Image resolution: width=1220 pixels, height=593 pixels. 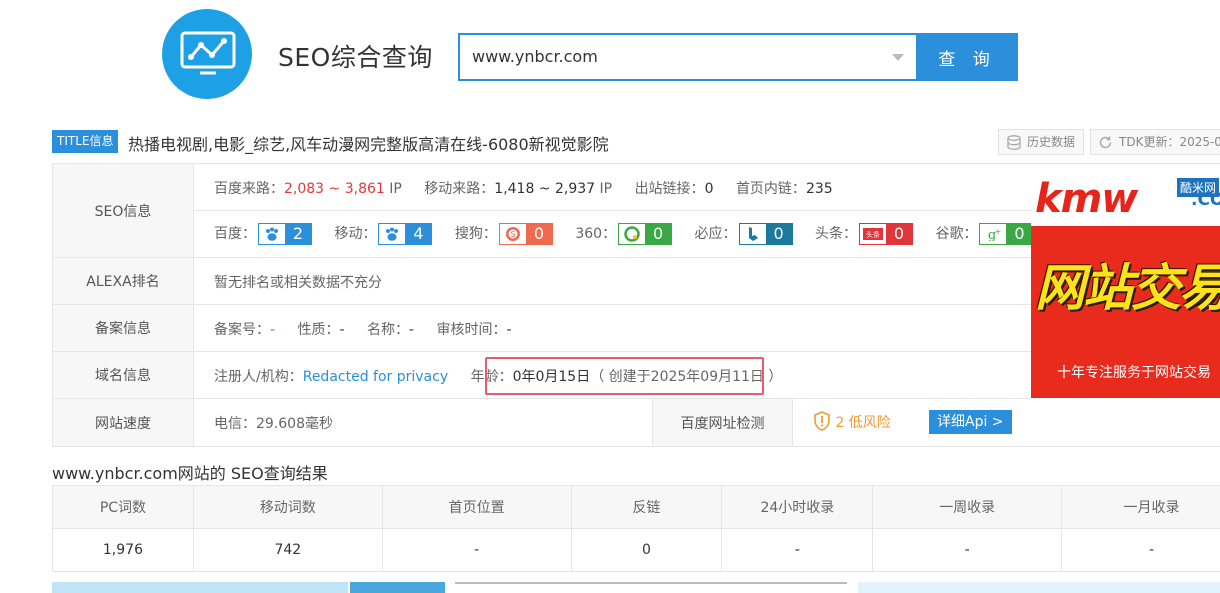 I want to click on col-24h-index: 24小时收录, so click(x=797, y=507).